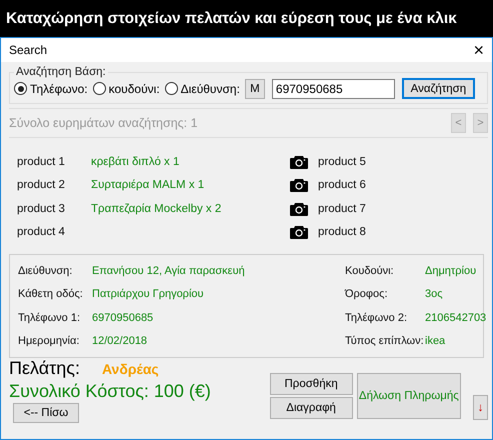 The height and width of the screenshot is (440, 493). I want to click on product-label: product 7, so click(342, 208).